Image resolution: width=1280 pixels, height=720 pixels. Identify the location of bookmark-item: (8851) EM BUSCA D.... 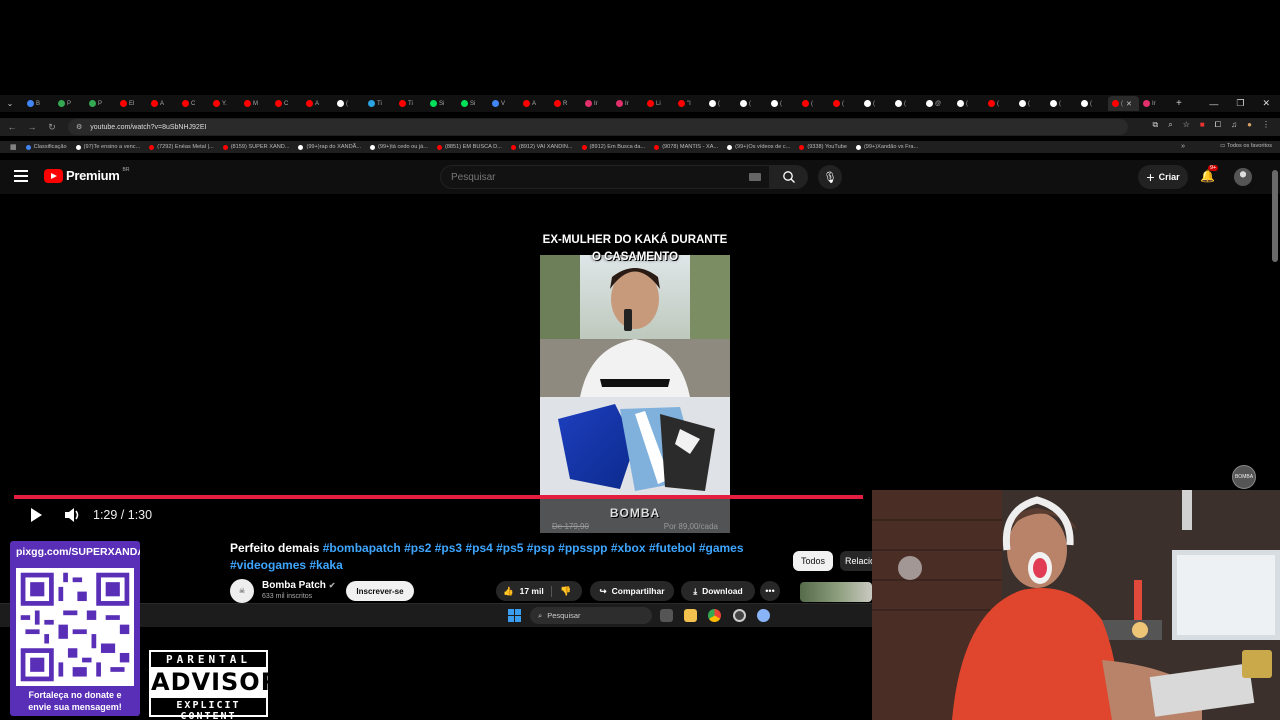
(469, 147).